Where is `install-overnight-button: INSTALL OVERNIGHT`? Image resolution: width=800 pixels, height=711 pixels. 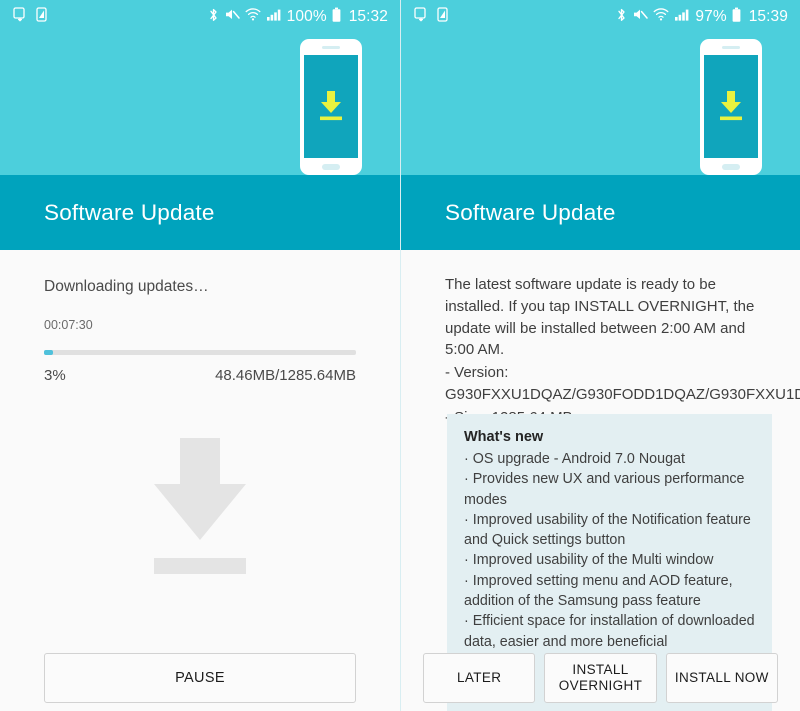 install-overnight-button: INSTALL OVERNIGHT is located at coordinates (600, 678).